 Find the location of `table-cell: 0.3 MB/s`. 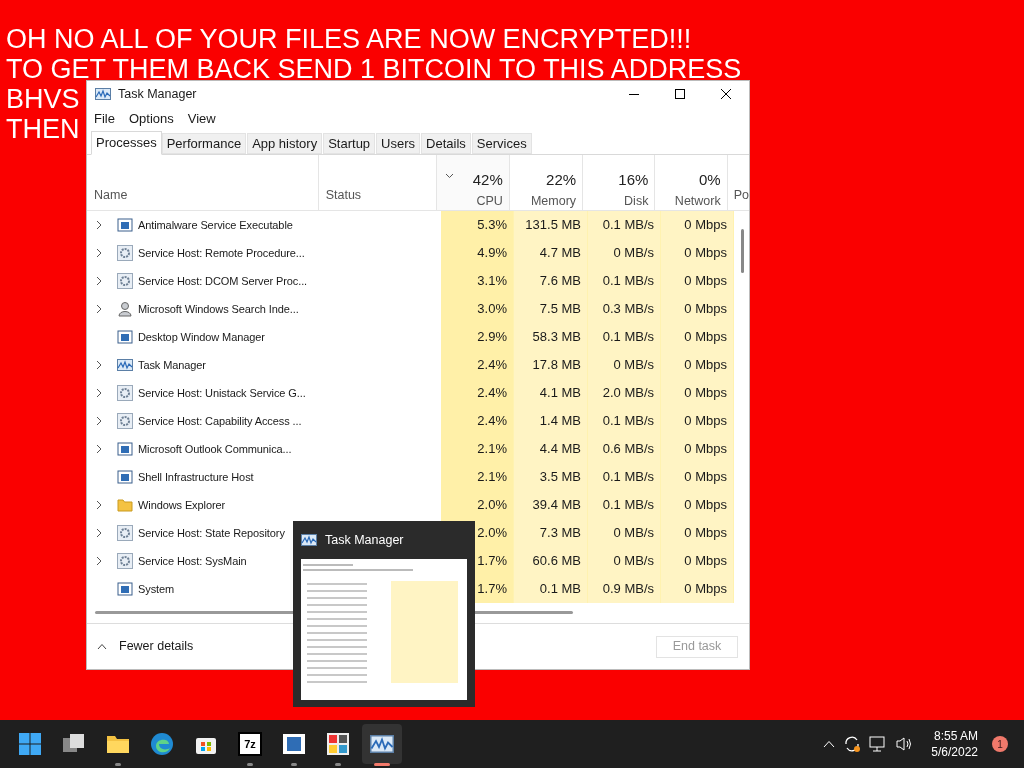

table-cell: 0.3 MB/s is located at coordinates (624, 309).